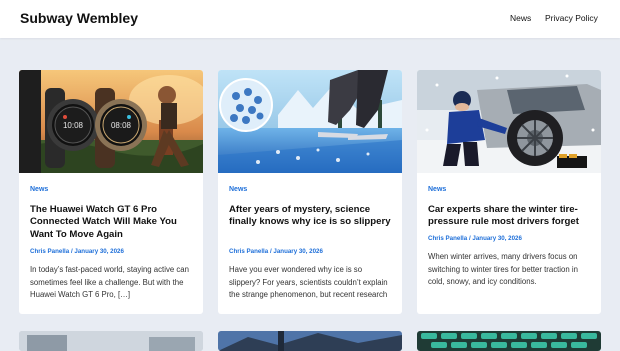 This screenshot has height=351, width=620. I want to click on smartwatch-runner-icon: 10:08 08:08, so click(111, 121).